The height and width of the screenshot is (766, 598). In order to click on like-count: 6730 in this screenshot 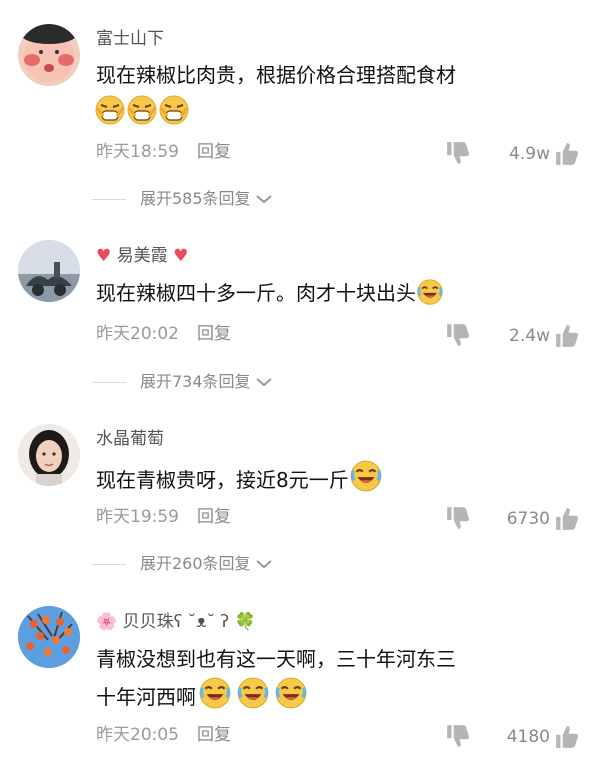, I will do `click(528, 519)`.